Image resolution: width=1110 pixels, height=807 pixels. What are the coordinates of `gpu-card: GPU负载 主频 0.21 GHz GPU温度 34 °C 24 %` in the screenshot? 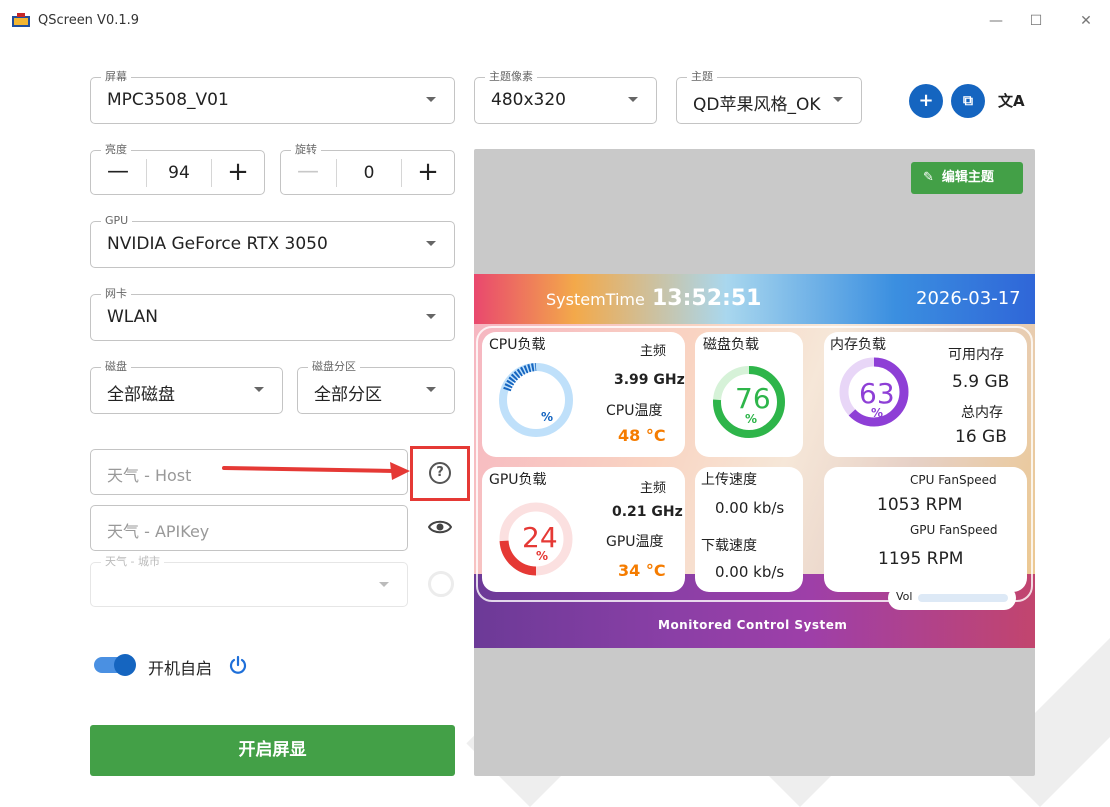 It's located at (583, 529).